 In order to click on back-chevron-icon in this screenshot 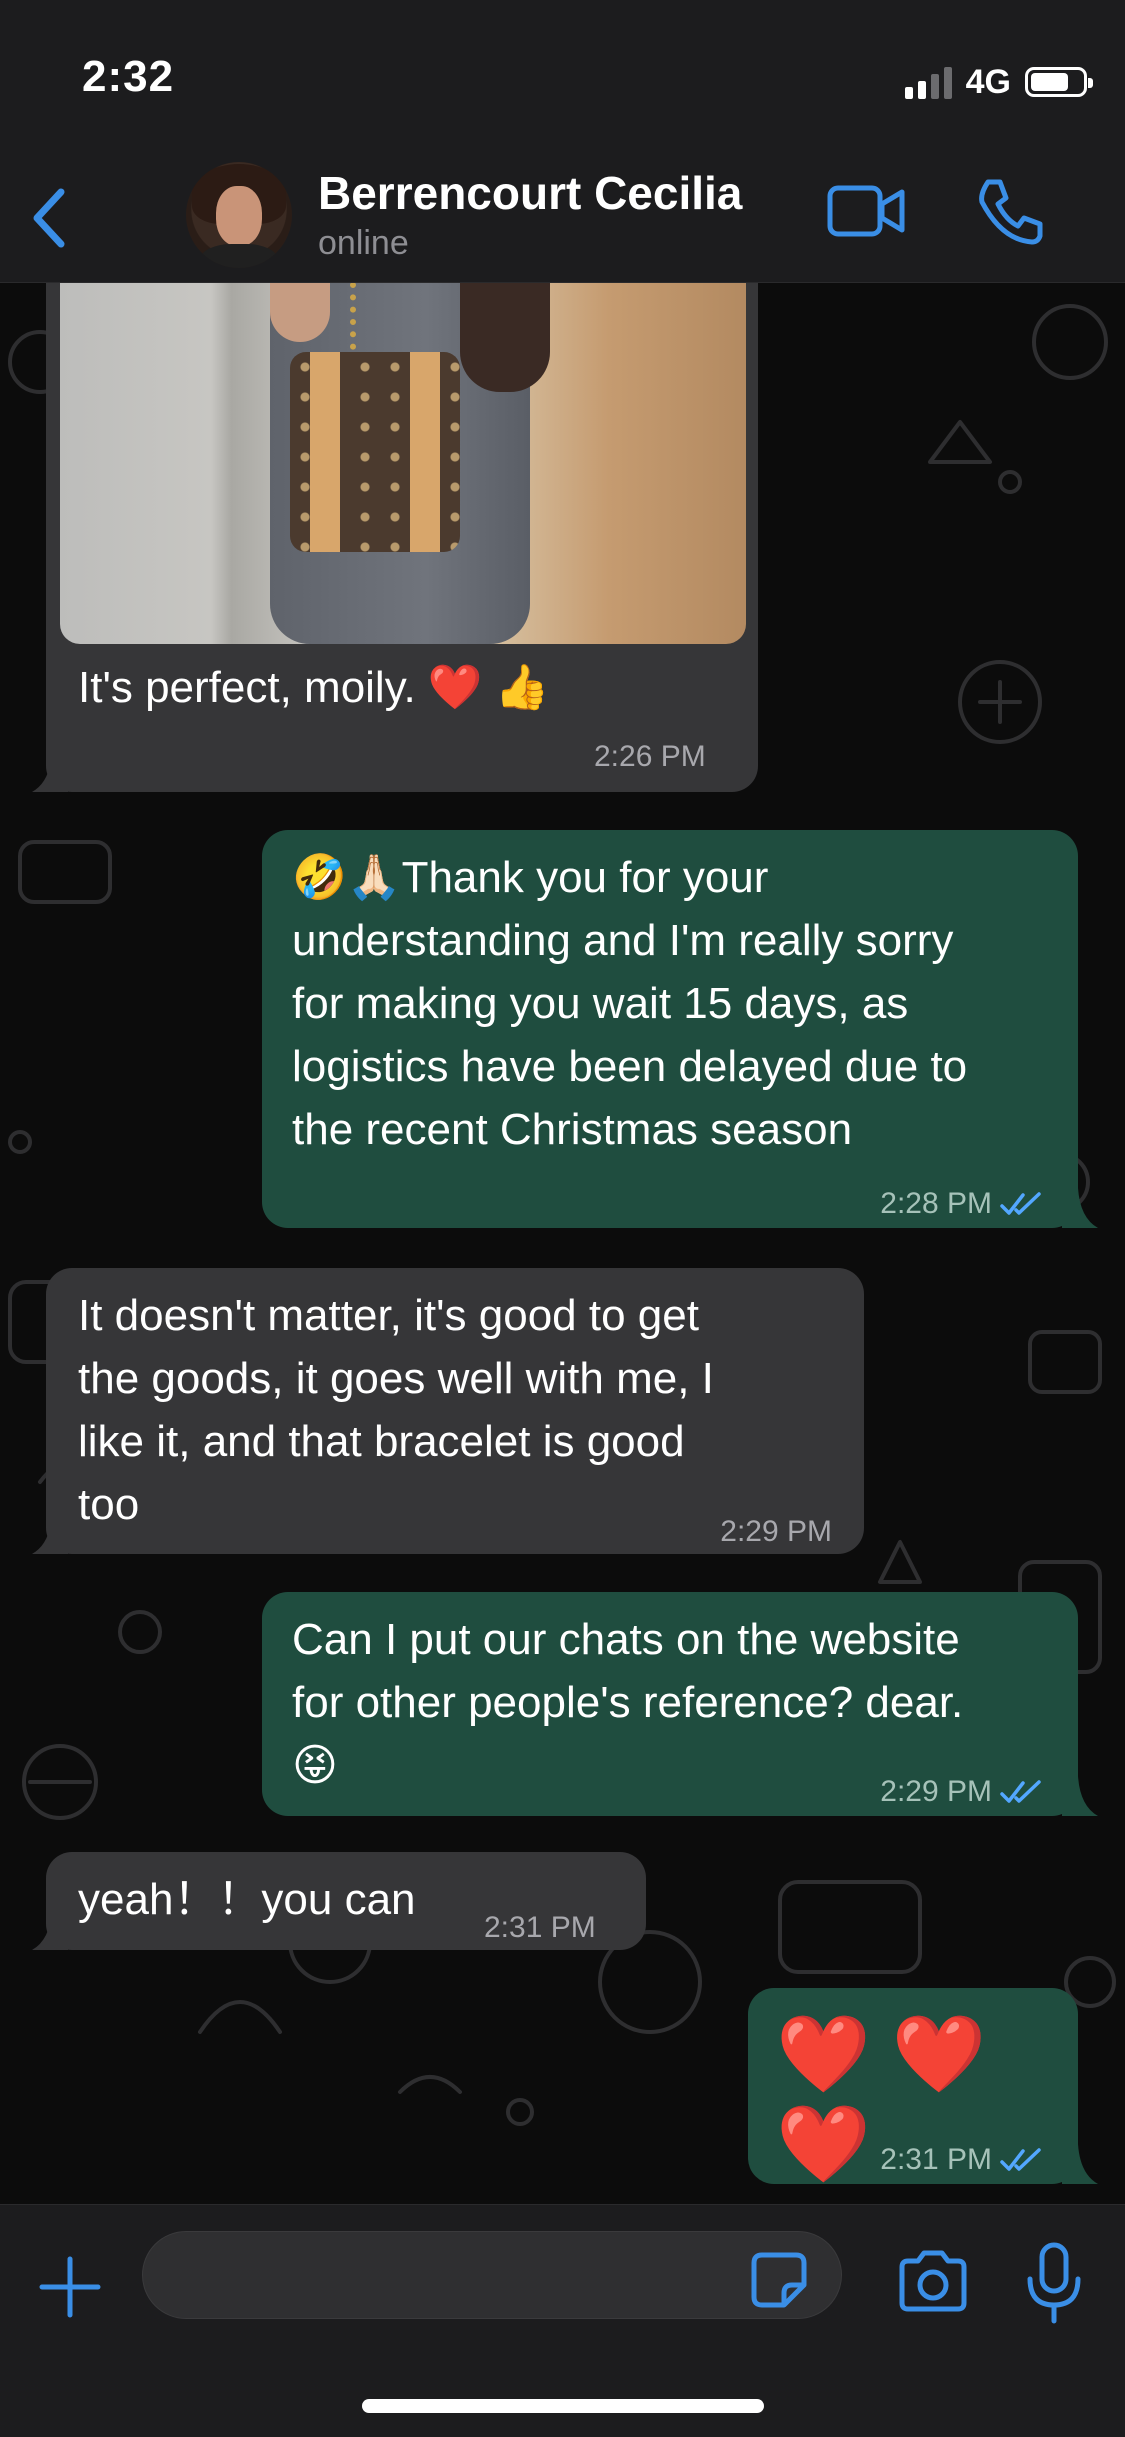, I will do `click(49, 218)`.